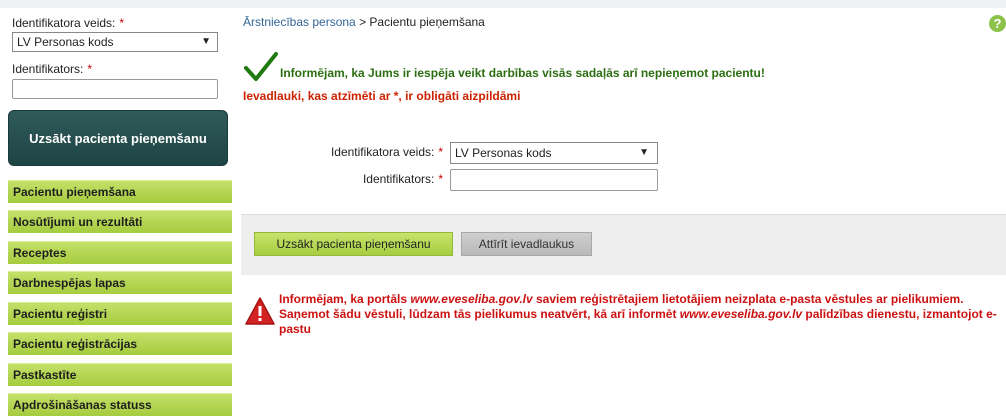  Describe the element at coordinates (65, 42) in the screenshot. I see `sidebar-id-type-value: LV Personas kods` at that location.